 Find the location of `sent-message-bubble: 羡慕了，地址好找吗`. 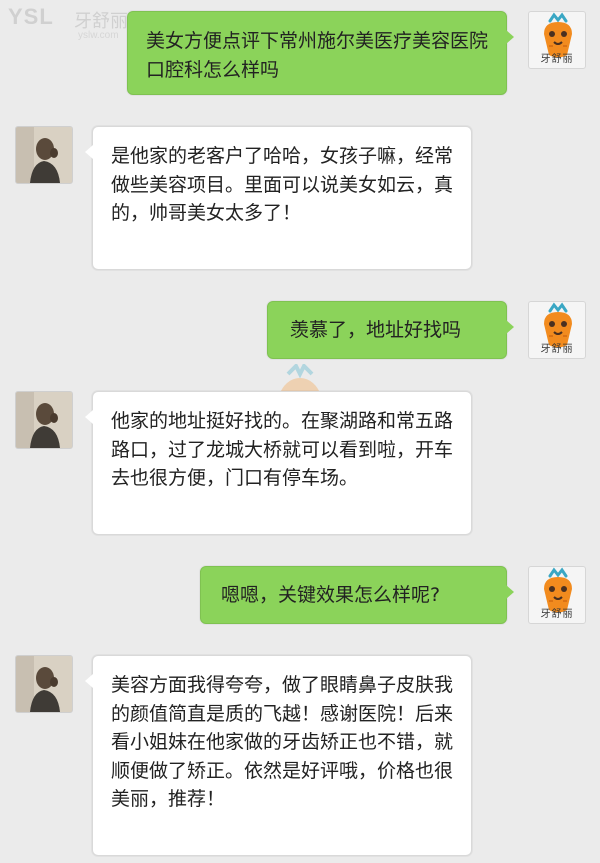

sent-message-bubble: 羡慕了，地址好找吗 is located at coordinates (390, 330).